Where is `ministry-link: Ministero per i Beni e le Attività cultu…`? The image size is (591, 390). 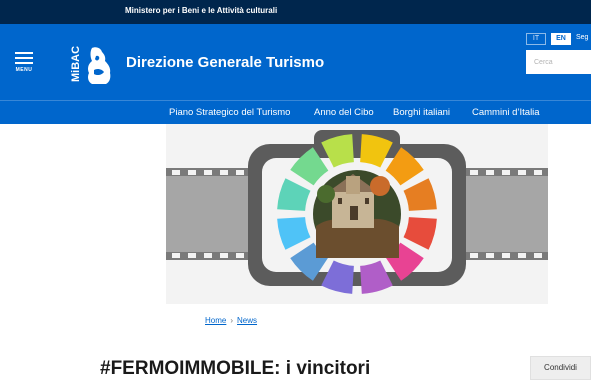
ministry-link: Ministero per i Beni e le Attività cultu… is located at coordinates (201, 10).